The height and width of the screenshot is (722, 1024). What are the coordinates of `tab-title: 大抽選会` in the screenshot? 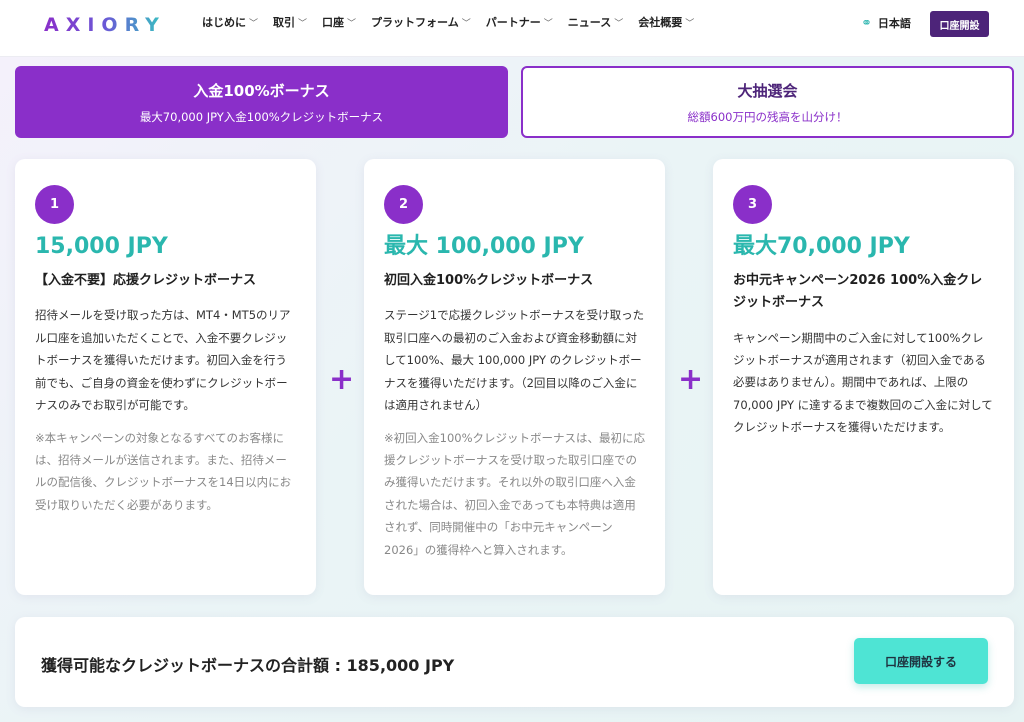 It's located at (767, 90).